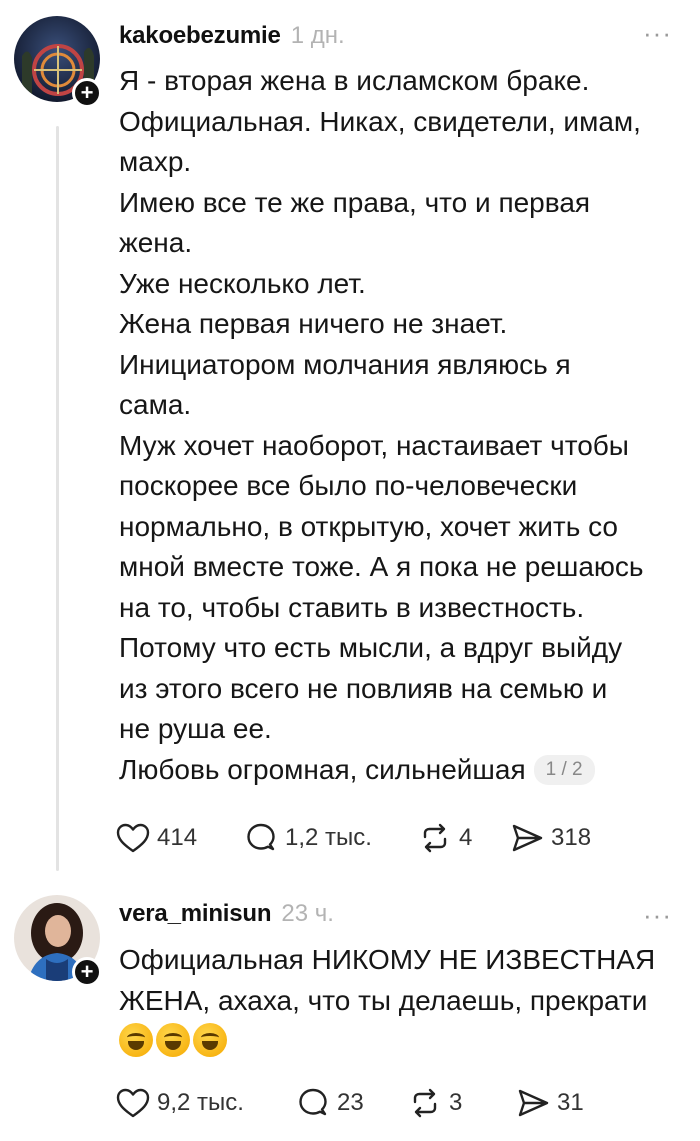 The image size is (700, 1141). I want to click on body-line-last: Любовь огромная, сильнейшая 1 / 2, so click(396, 770).